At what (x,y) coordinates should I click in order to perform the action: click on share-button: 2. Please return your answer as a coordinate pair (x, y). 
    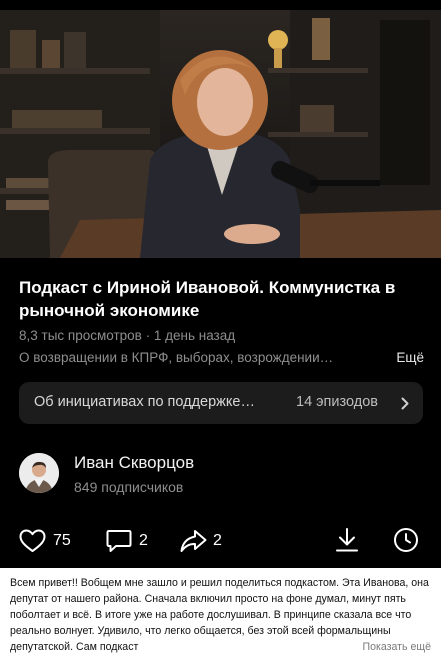
    Looking at the image, I should click on (203, 540).